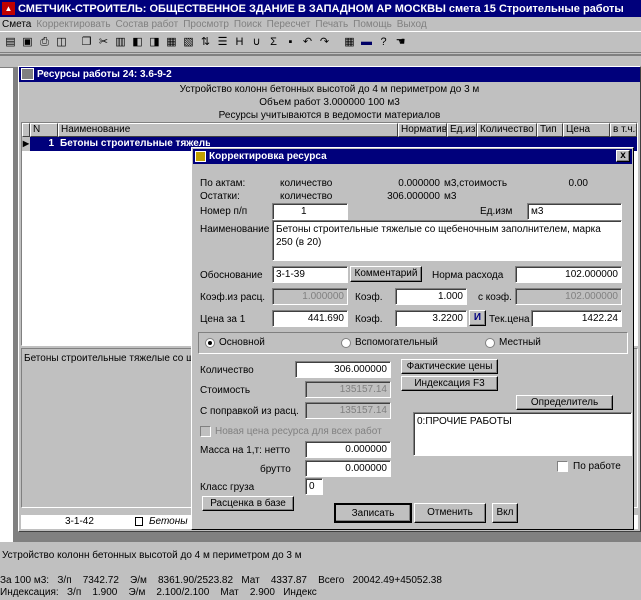  What do you see at coordinates (248, 503) in the screenshot?
I see `base-price-button: Расценка в базе` at bounding box center [248, 503].